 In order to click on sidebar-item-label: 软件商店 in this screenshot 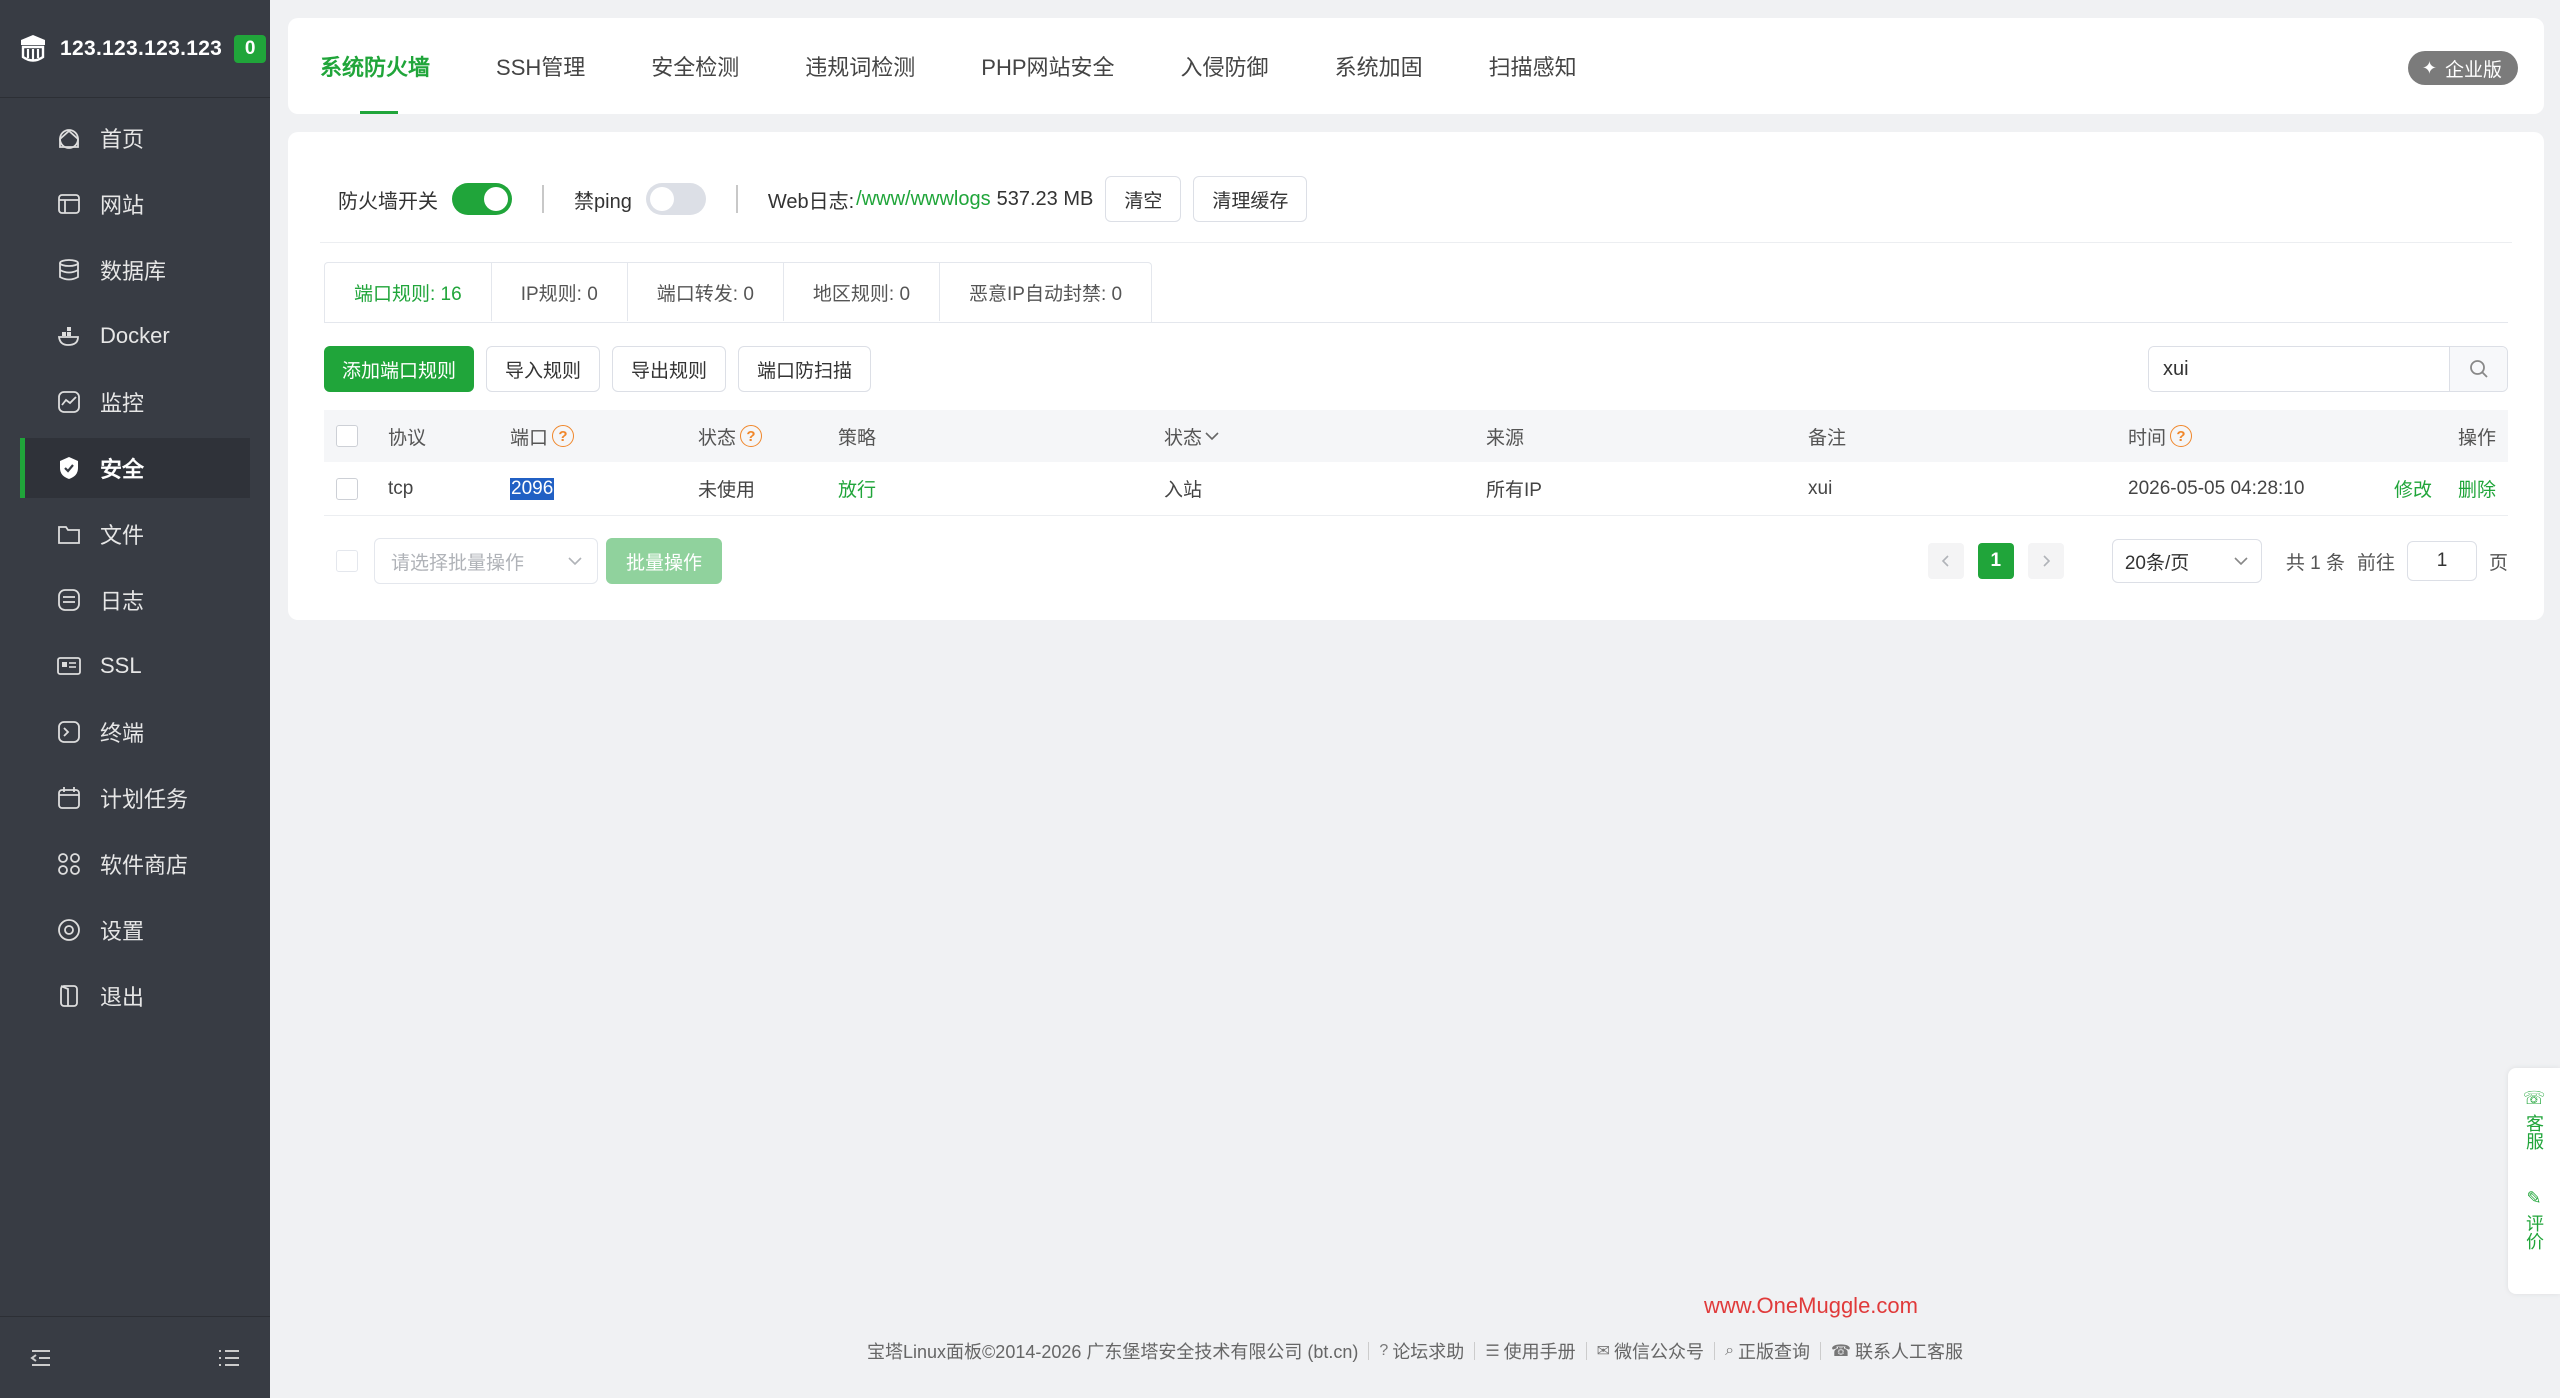, I will do `click(144, 865)`.